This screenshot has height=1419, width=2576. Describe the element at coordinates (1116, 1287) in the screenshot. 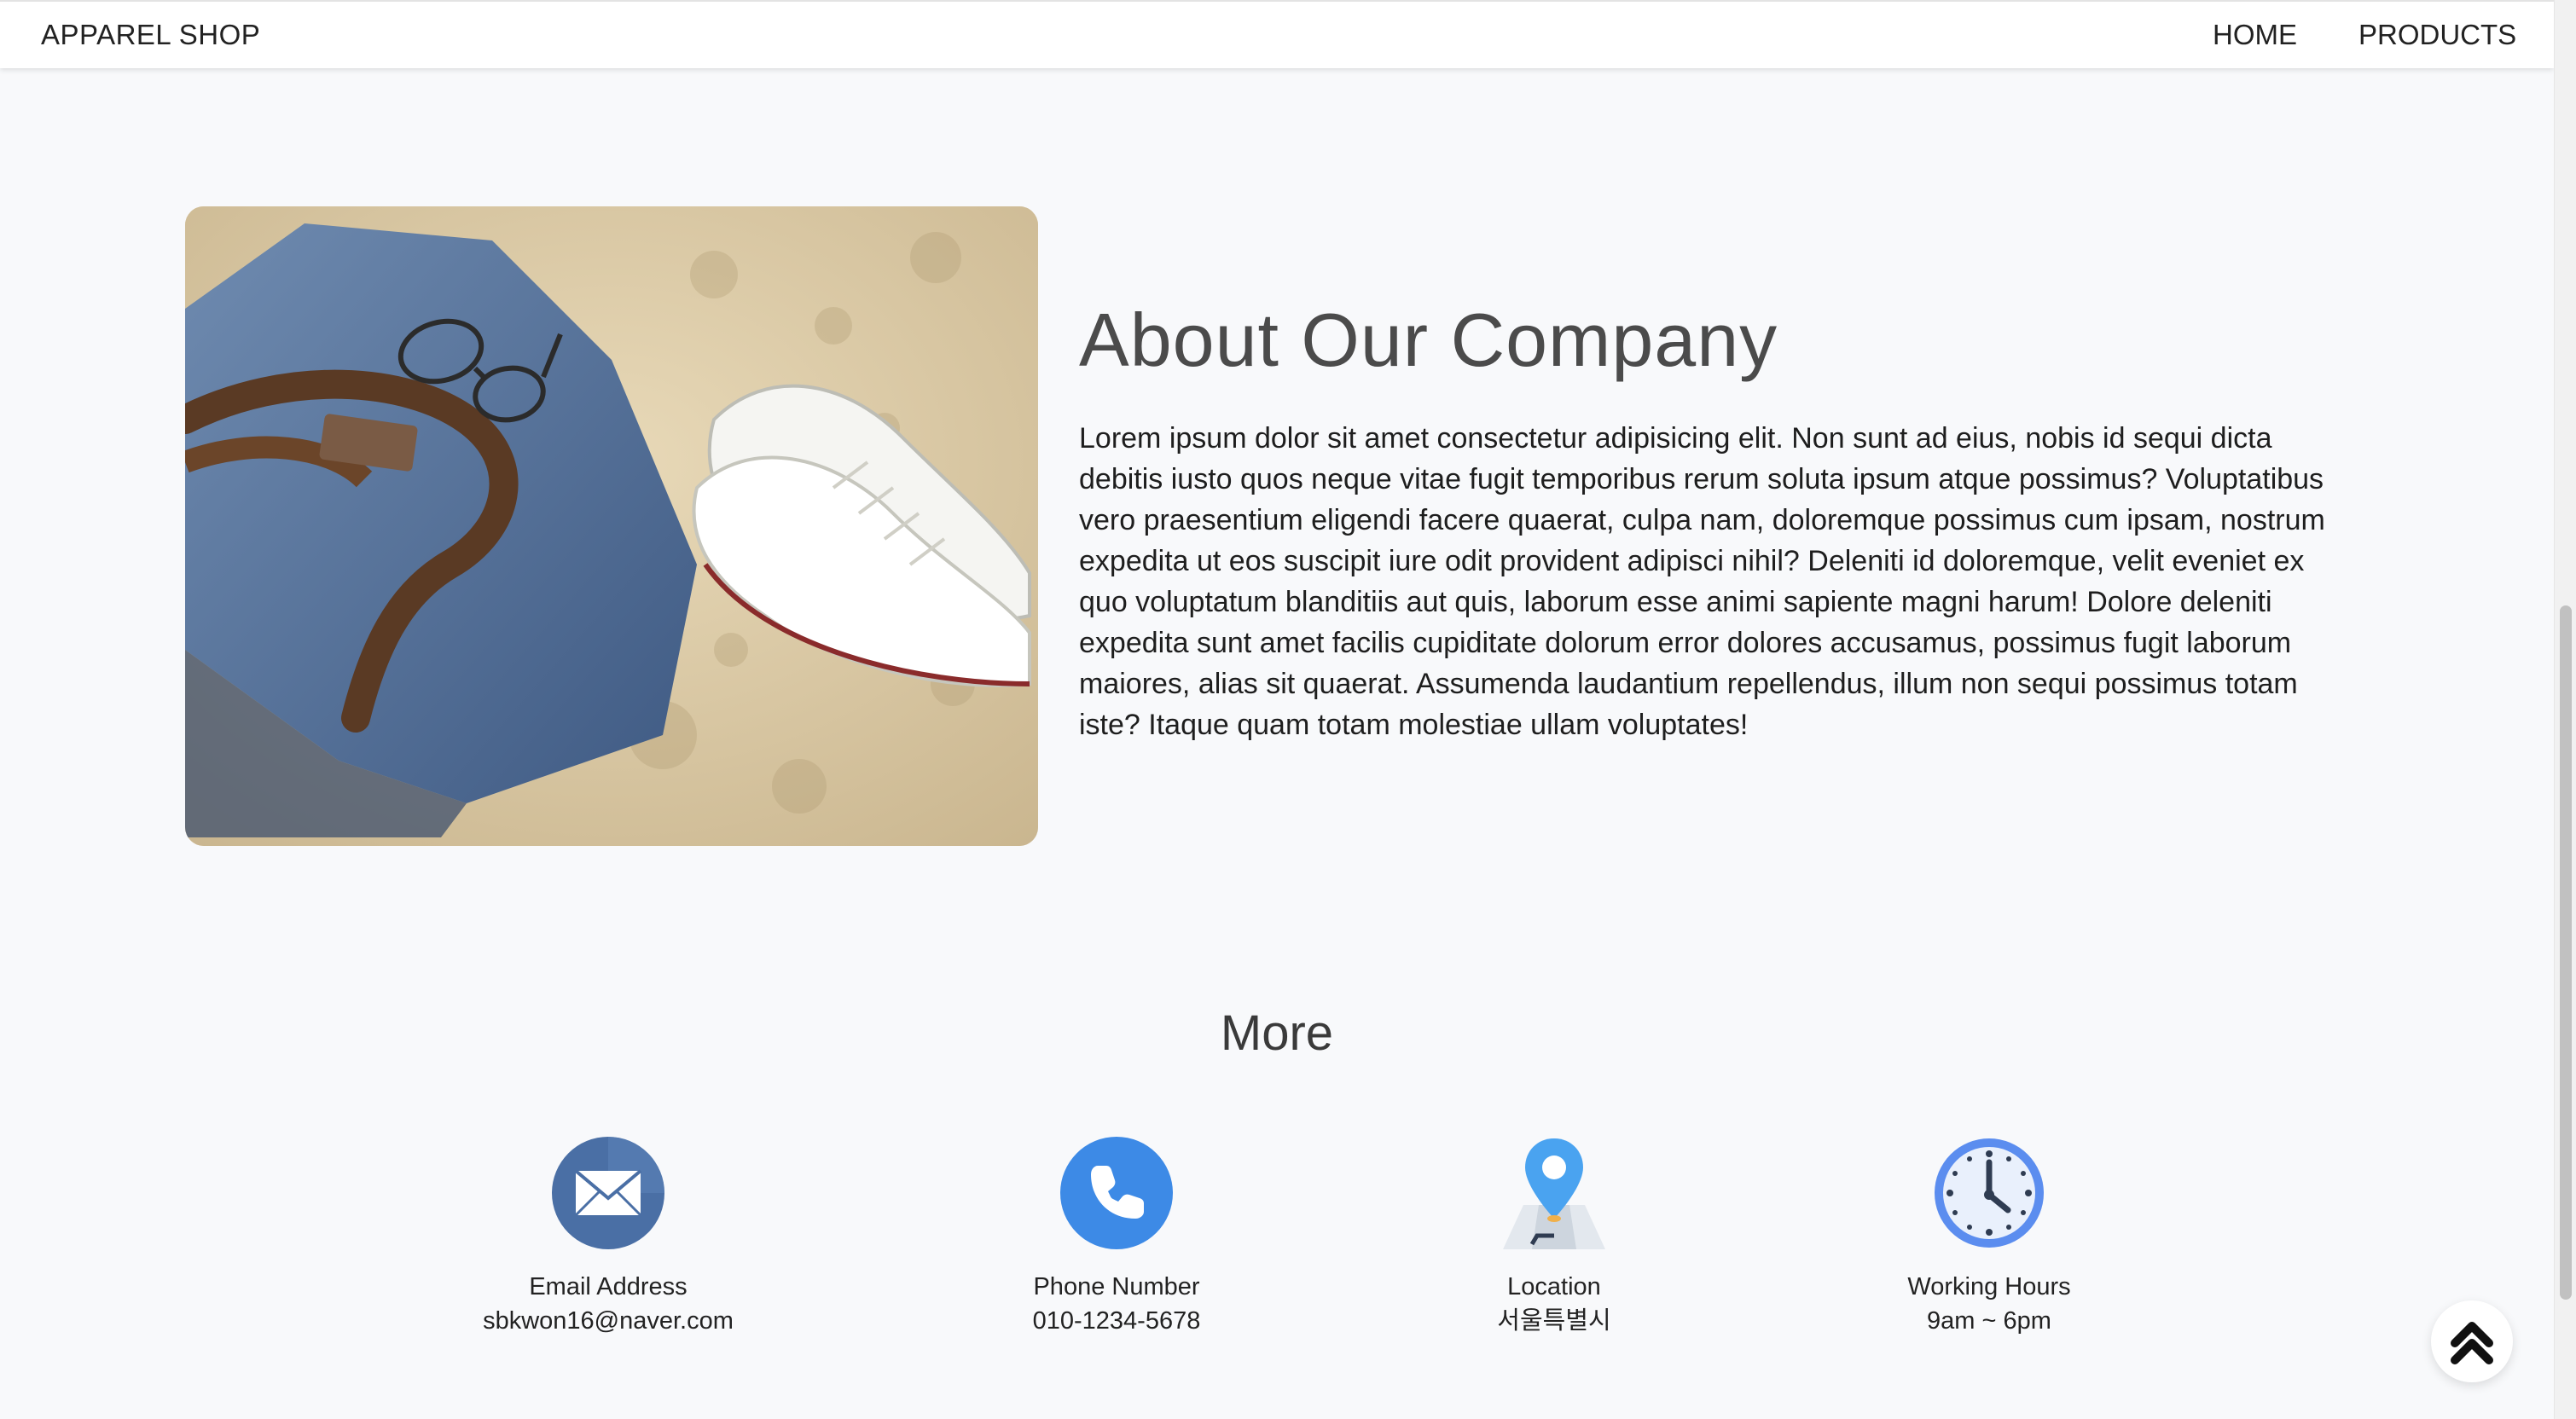

I see `contact-label: Phone Number` at that location.